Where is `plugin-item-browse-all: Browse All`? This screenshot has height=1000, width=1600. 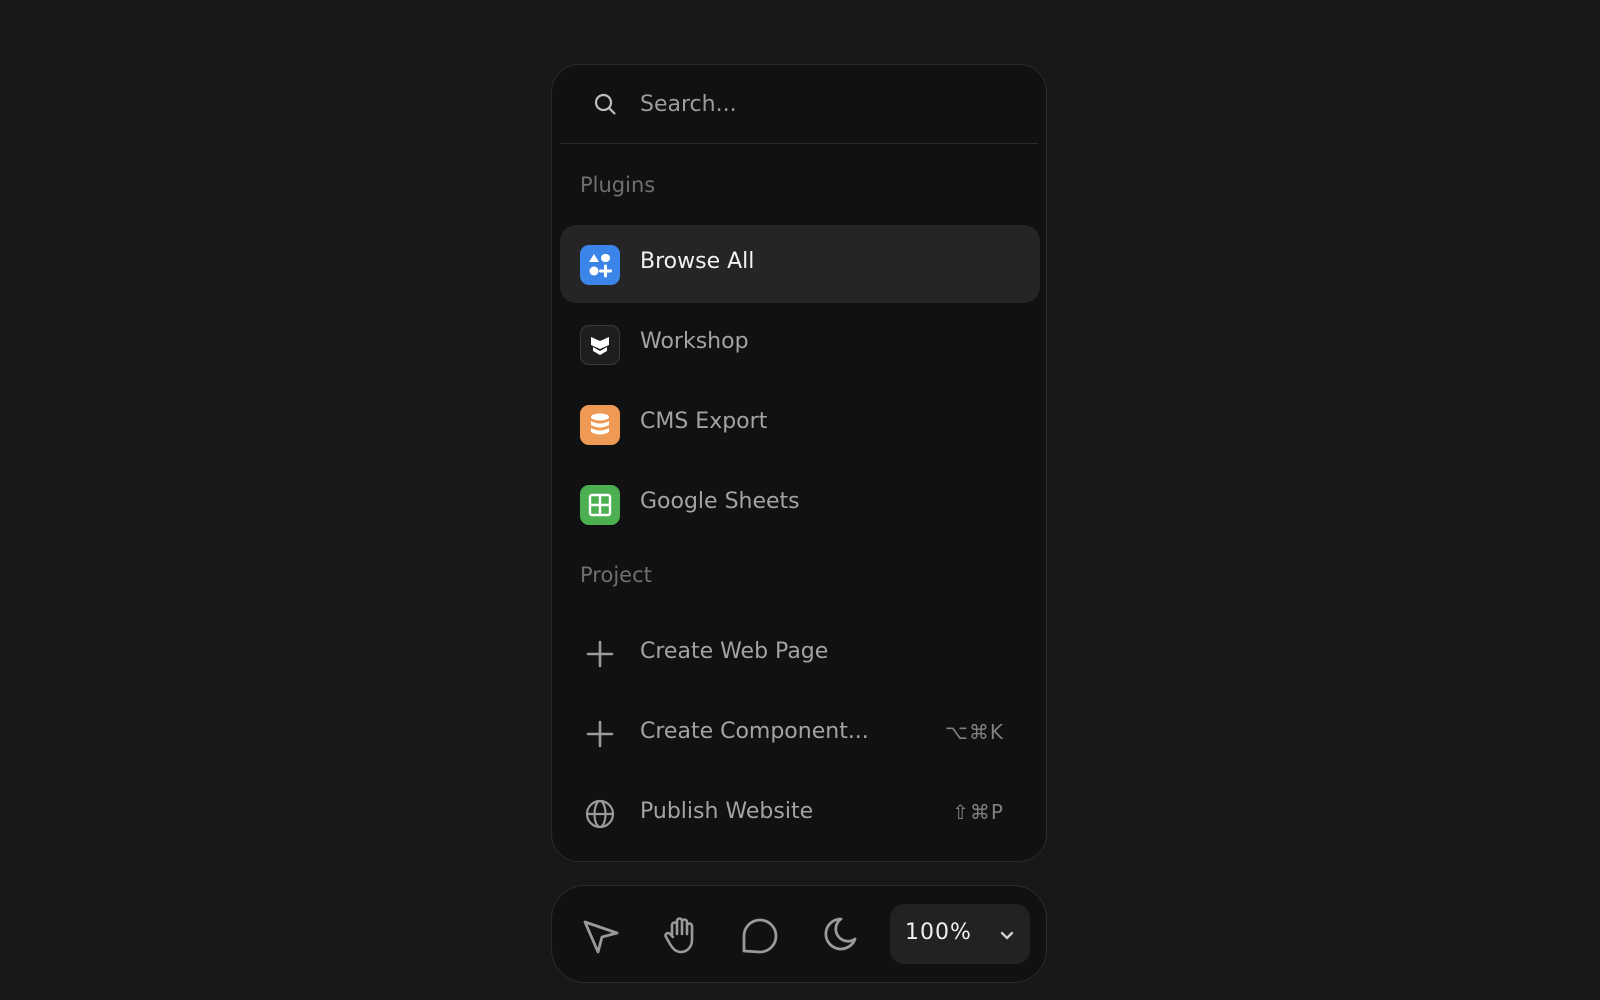
plugin-item-browse-all: Browse All is located at coordinates (800, 264).